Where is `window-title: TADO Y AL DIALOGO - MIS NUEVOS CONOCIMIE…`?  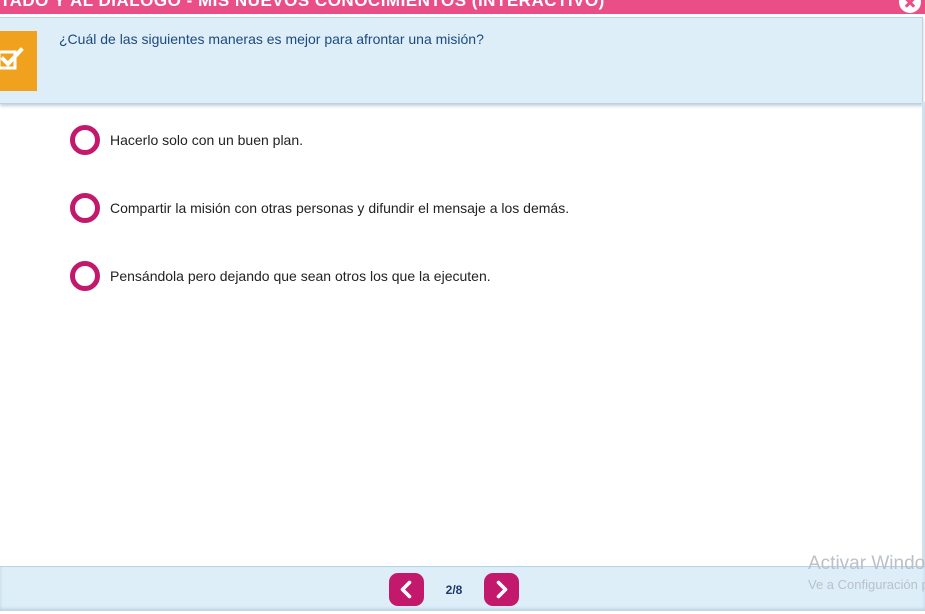 window-title: TADO Y AL DIALOGO - MIS NUEVOS CONOCIMIE… is located at coordinates (302, 5).